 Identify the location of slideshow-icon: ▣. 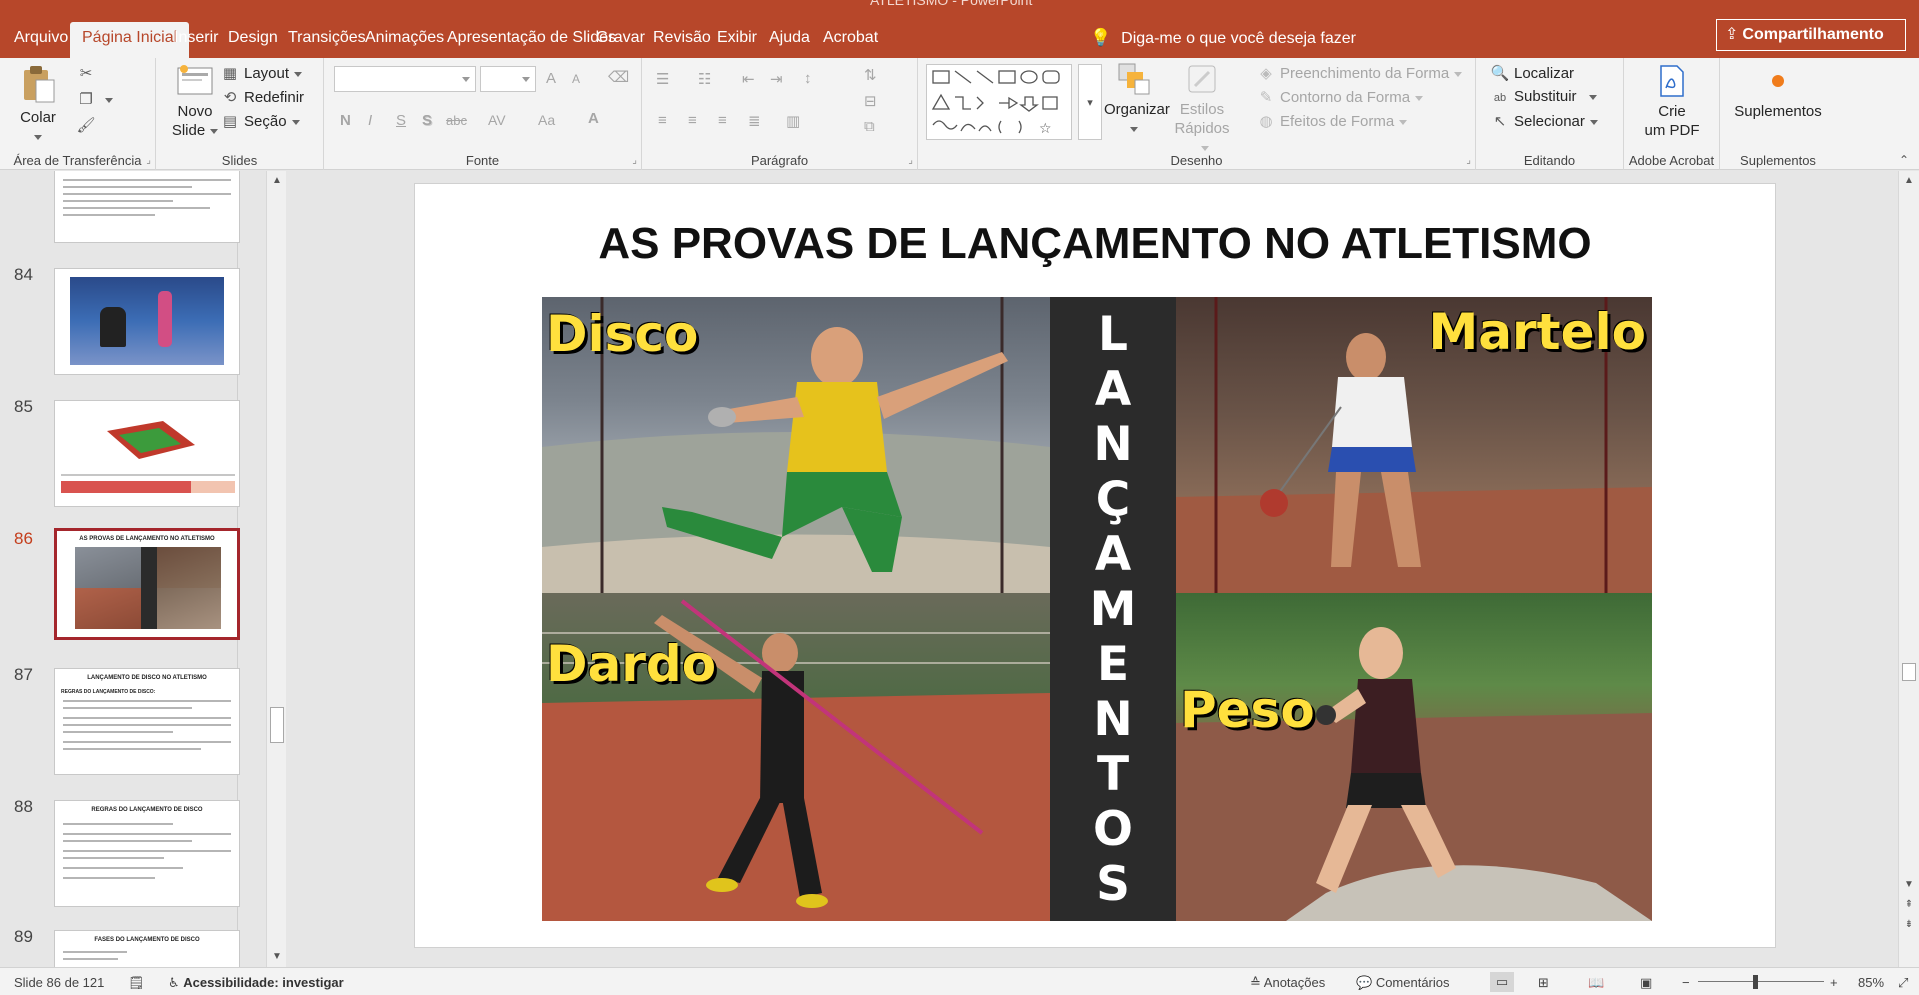
(1646, 983).